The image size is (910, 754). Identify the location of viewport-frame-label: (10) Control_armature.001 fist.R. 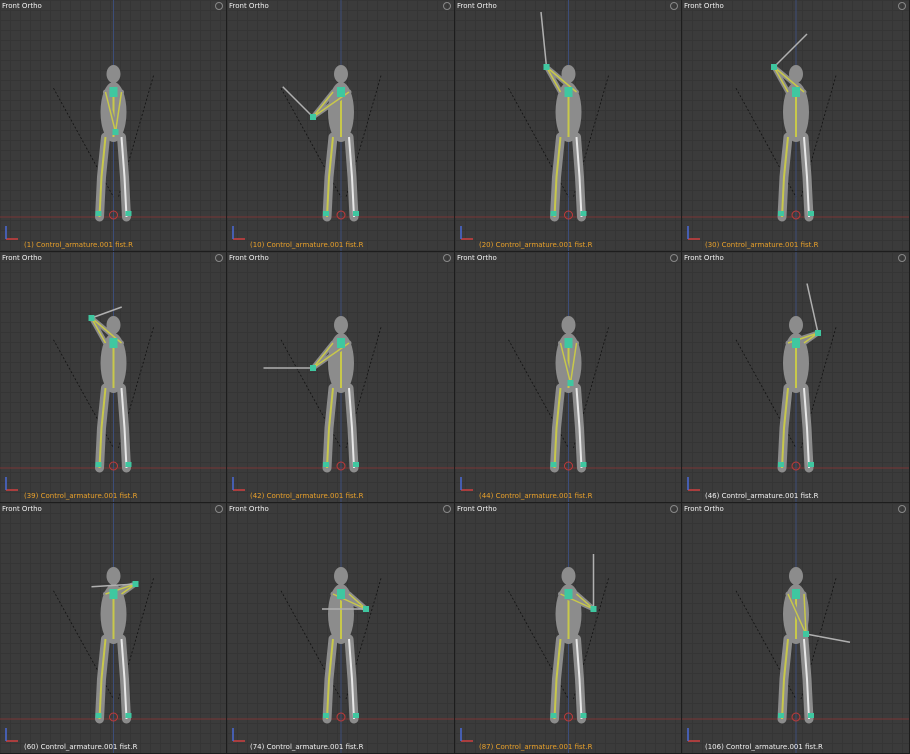
(307, 245).